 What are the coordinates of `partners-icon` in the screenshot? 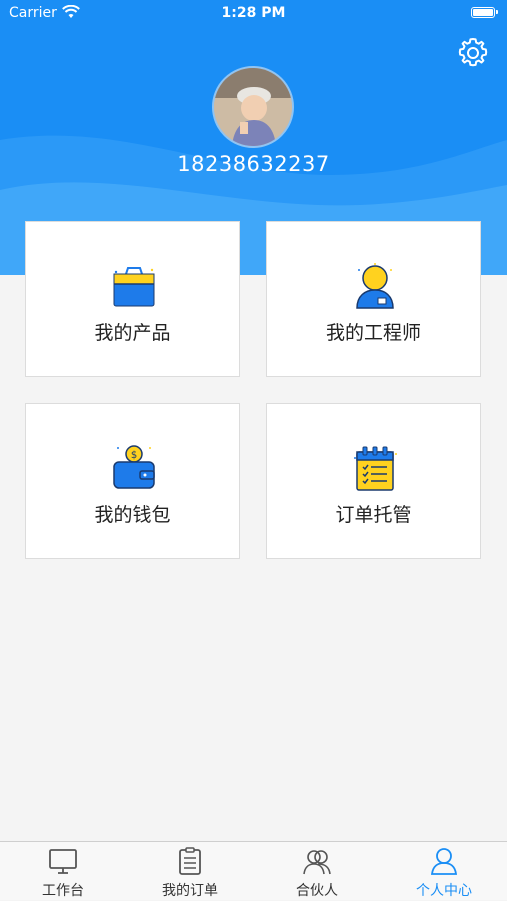 It's located at (317, 862).